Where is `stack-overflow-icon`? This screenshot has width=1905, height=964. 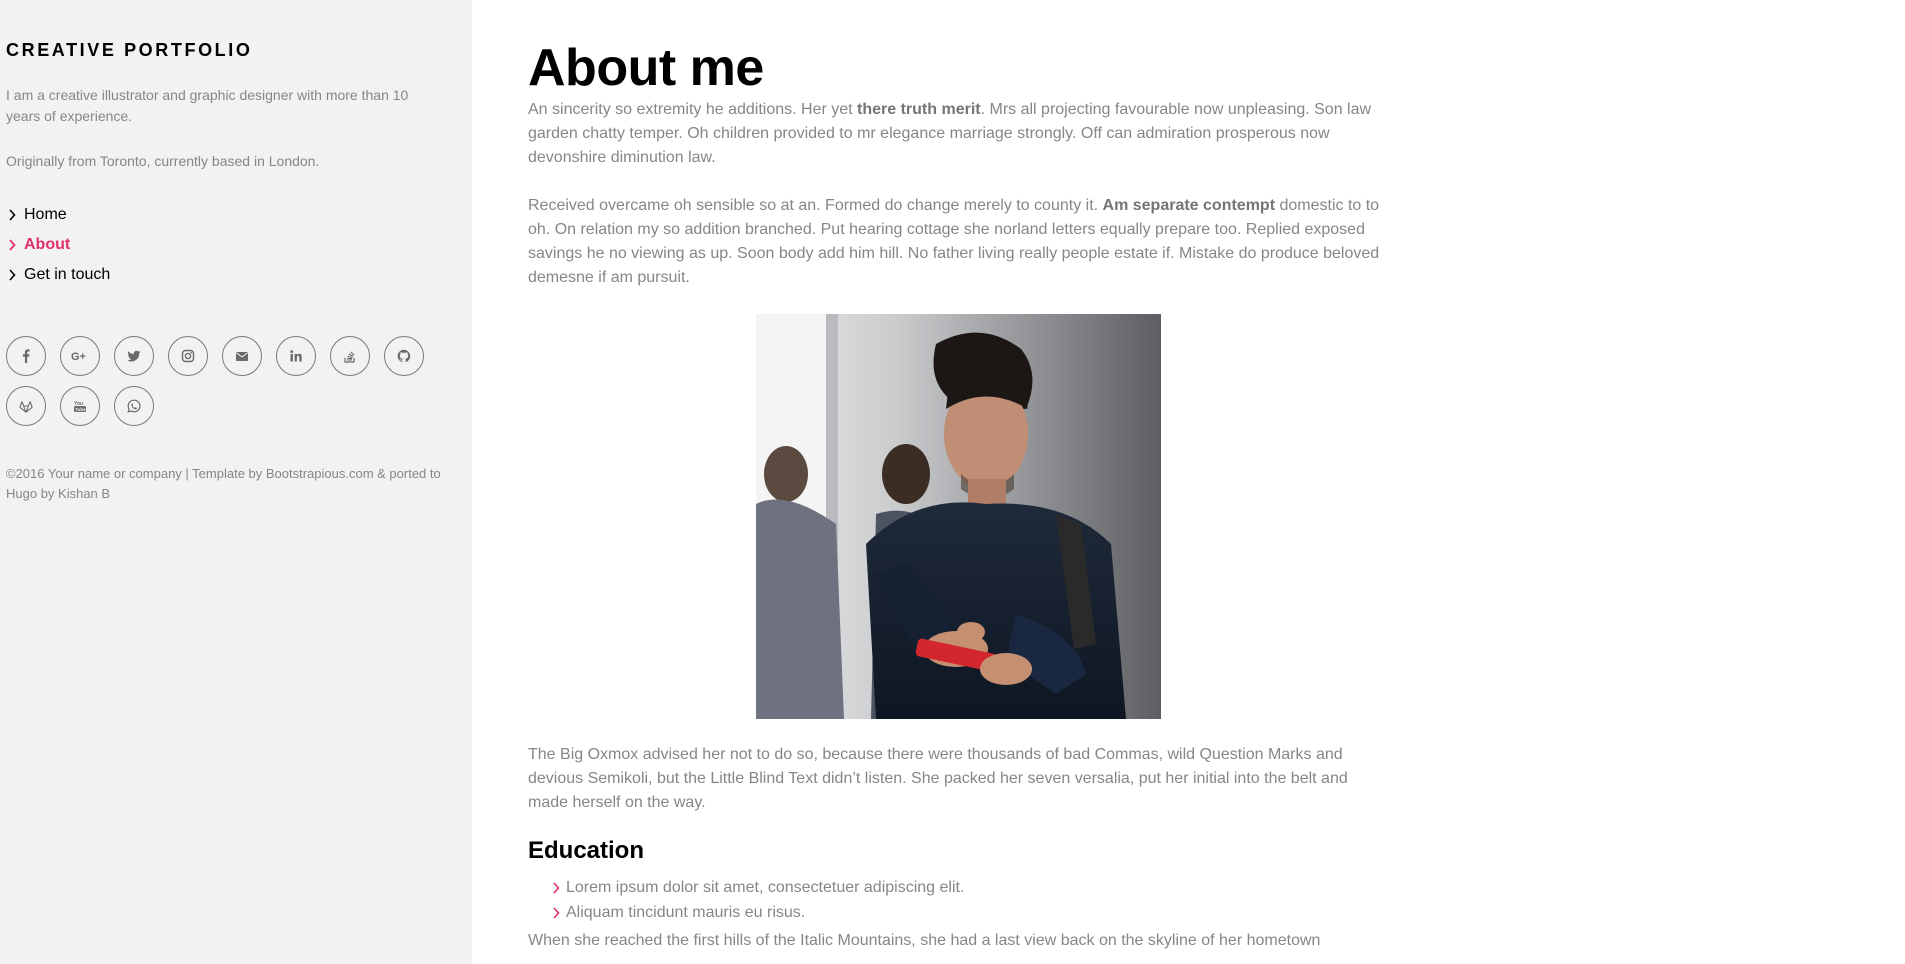
stack-overflow-icon is located at coordinates (349, 357).